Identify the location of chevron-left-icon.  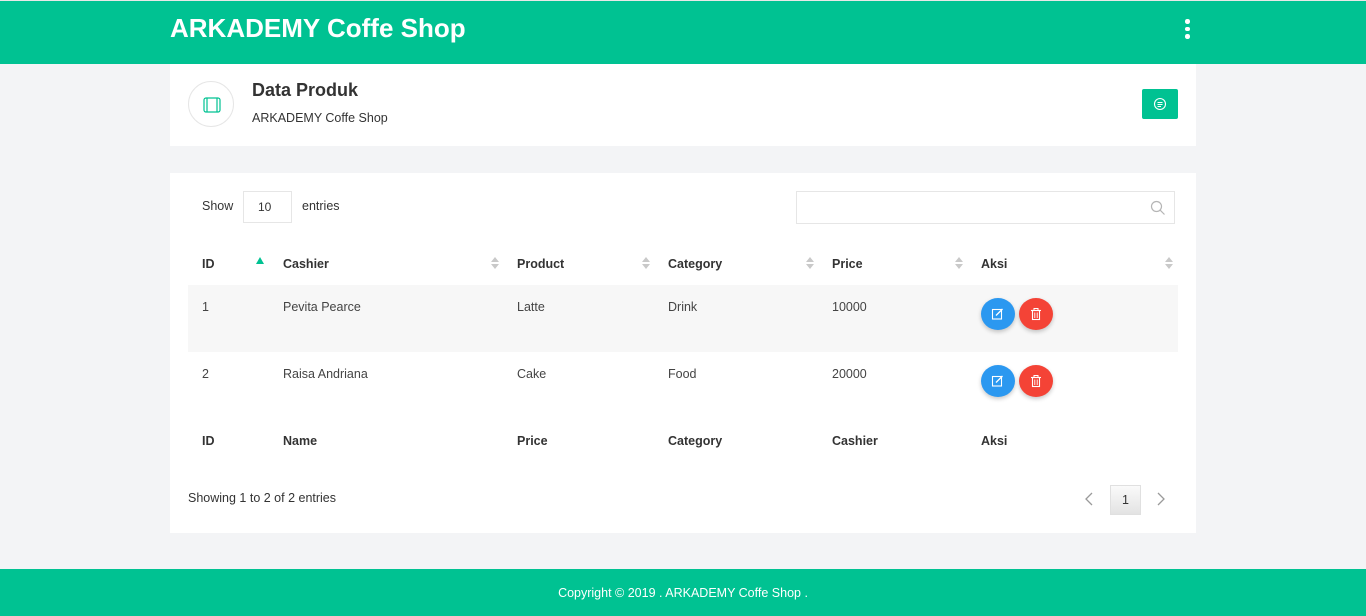
(1090, 499).